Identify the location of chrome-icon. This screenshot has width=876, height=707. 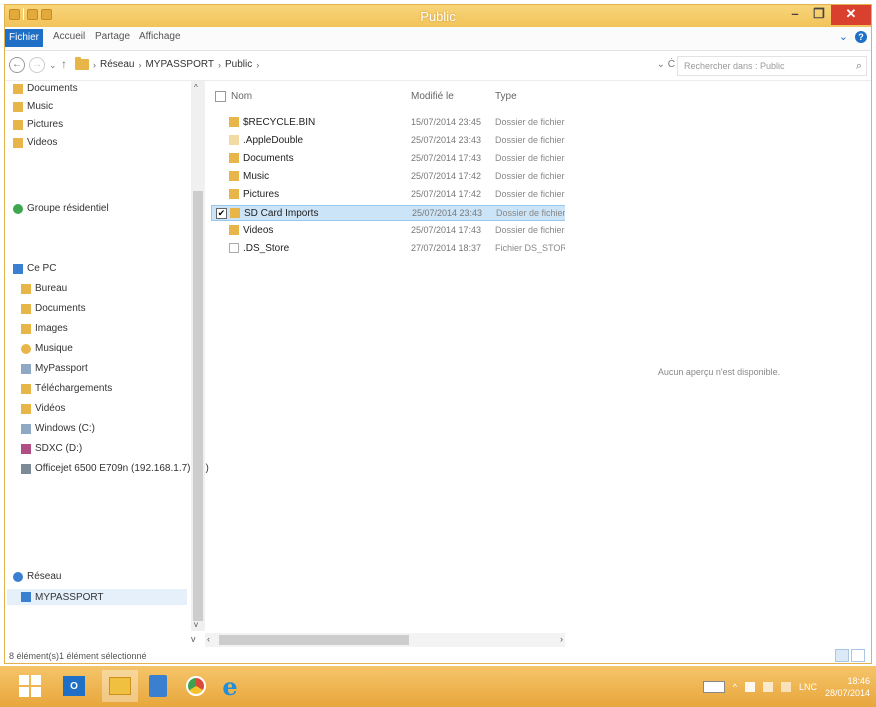
(196, 686).